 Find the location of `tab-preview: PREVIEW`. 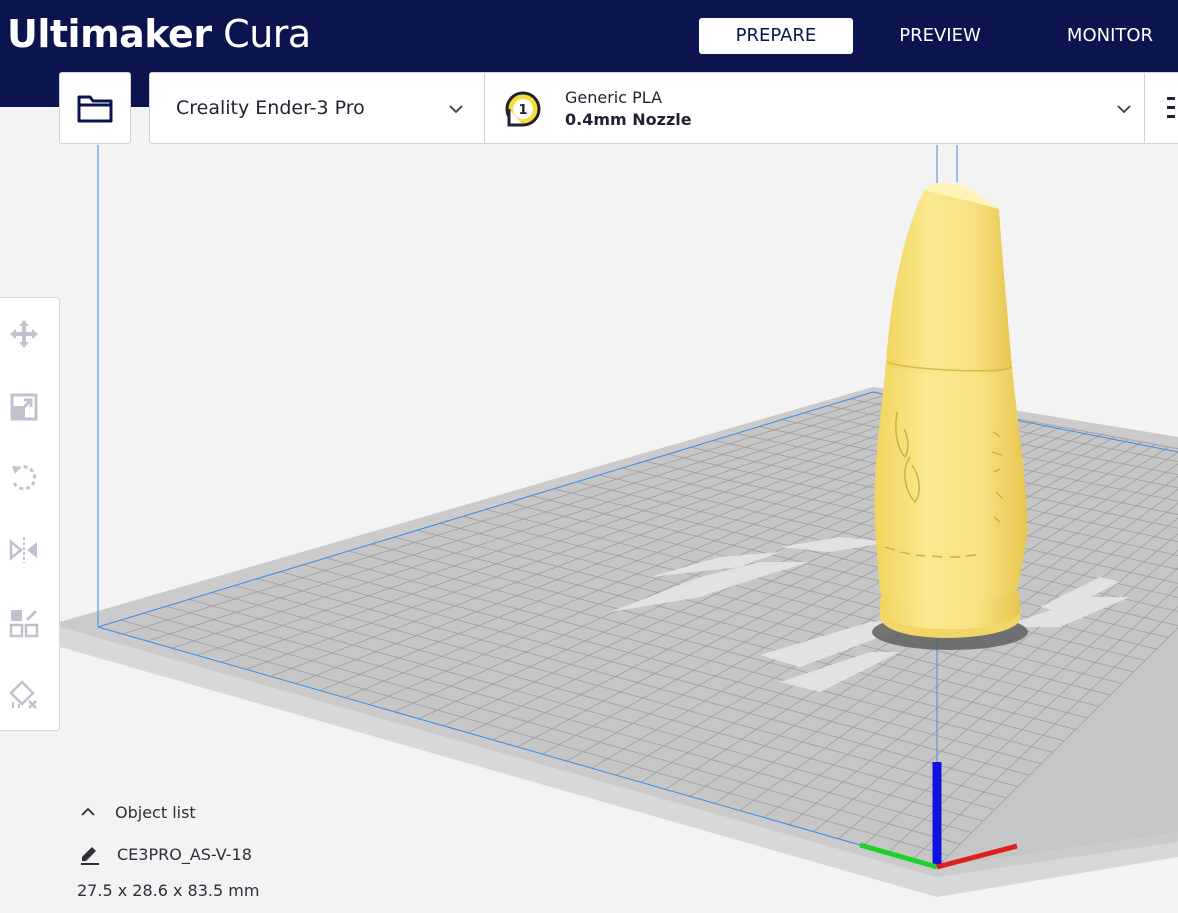

tab-preview: PREVIEW is located at coordinates (940, 36).